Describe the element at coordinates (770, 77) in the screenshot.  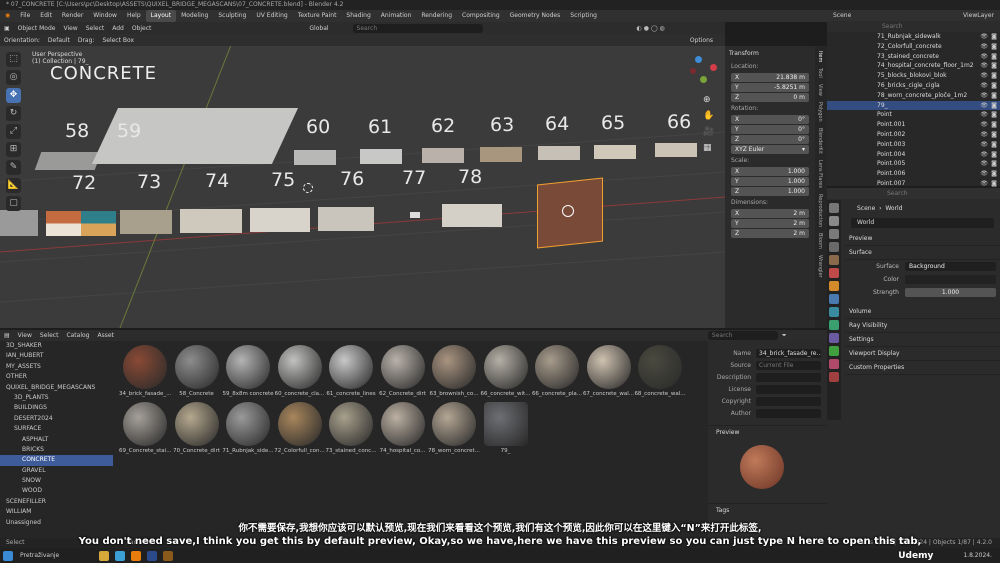
I see `location-x-field: X 21.838 m` at that location.